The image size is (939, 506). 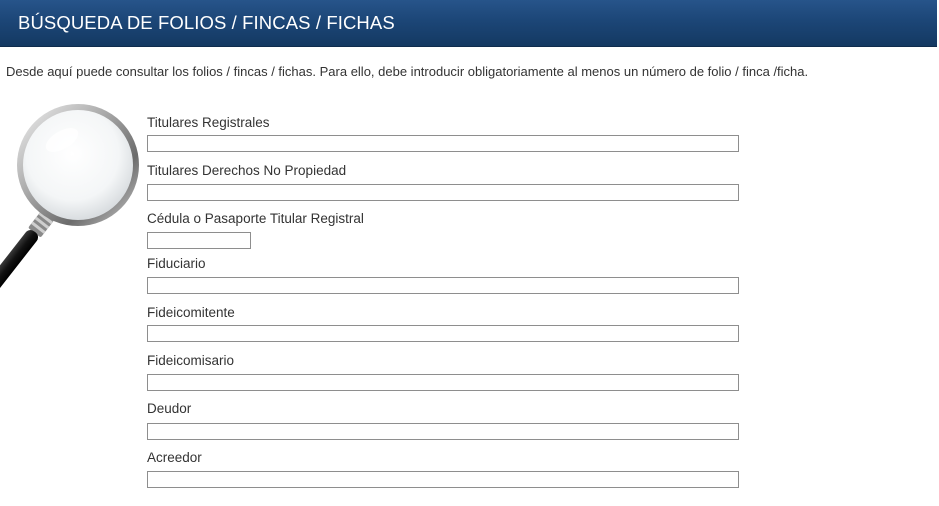 What do you see at coordinates (443, 479) in the screenshot?
I see `acreedor-input` at bounding box center [443, 479].